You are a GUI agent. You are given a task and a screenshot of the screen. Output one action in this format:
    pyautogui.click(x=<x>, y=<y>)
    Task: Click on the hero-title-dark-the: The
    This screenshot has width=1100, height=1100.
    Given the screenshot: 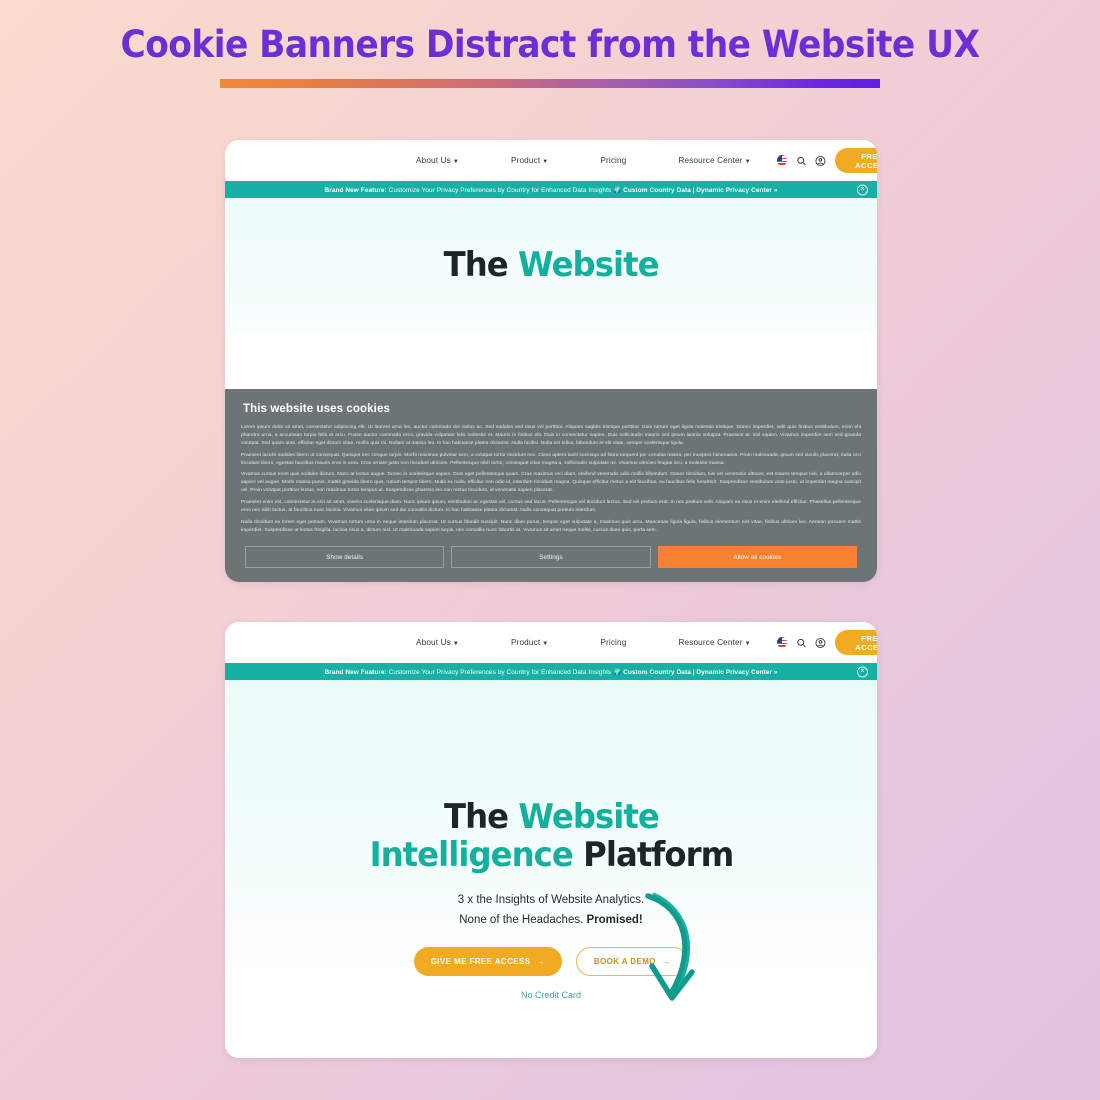 What is the action you would take?
    pyautogui.click(x=480, y=817)
    